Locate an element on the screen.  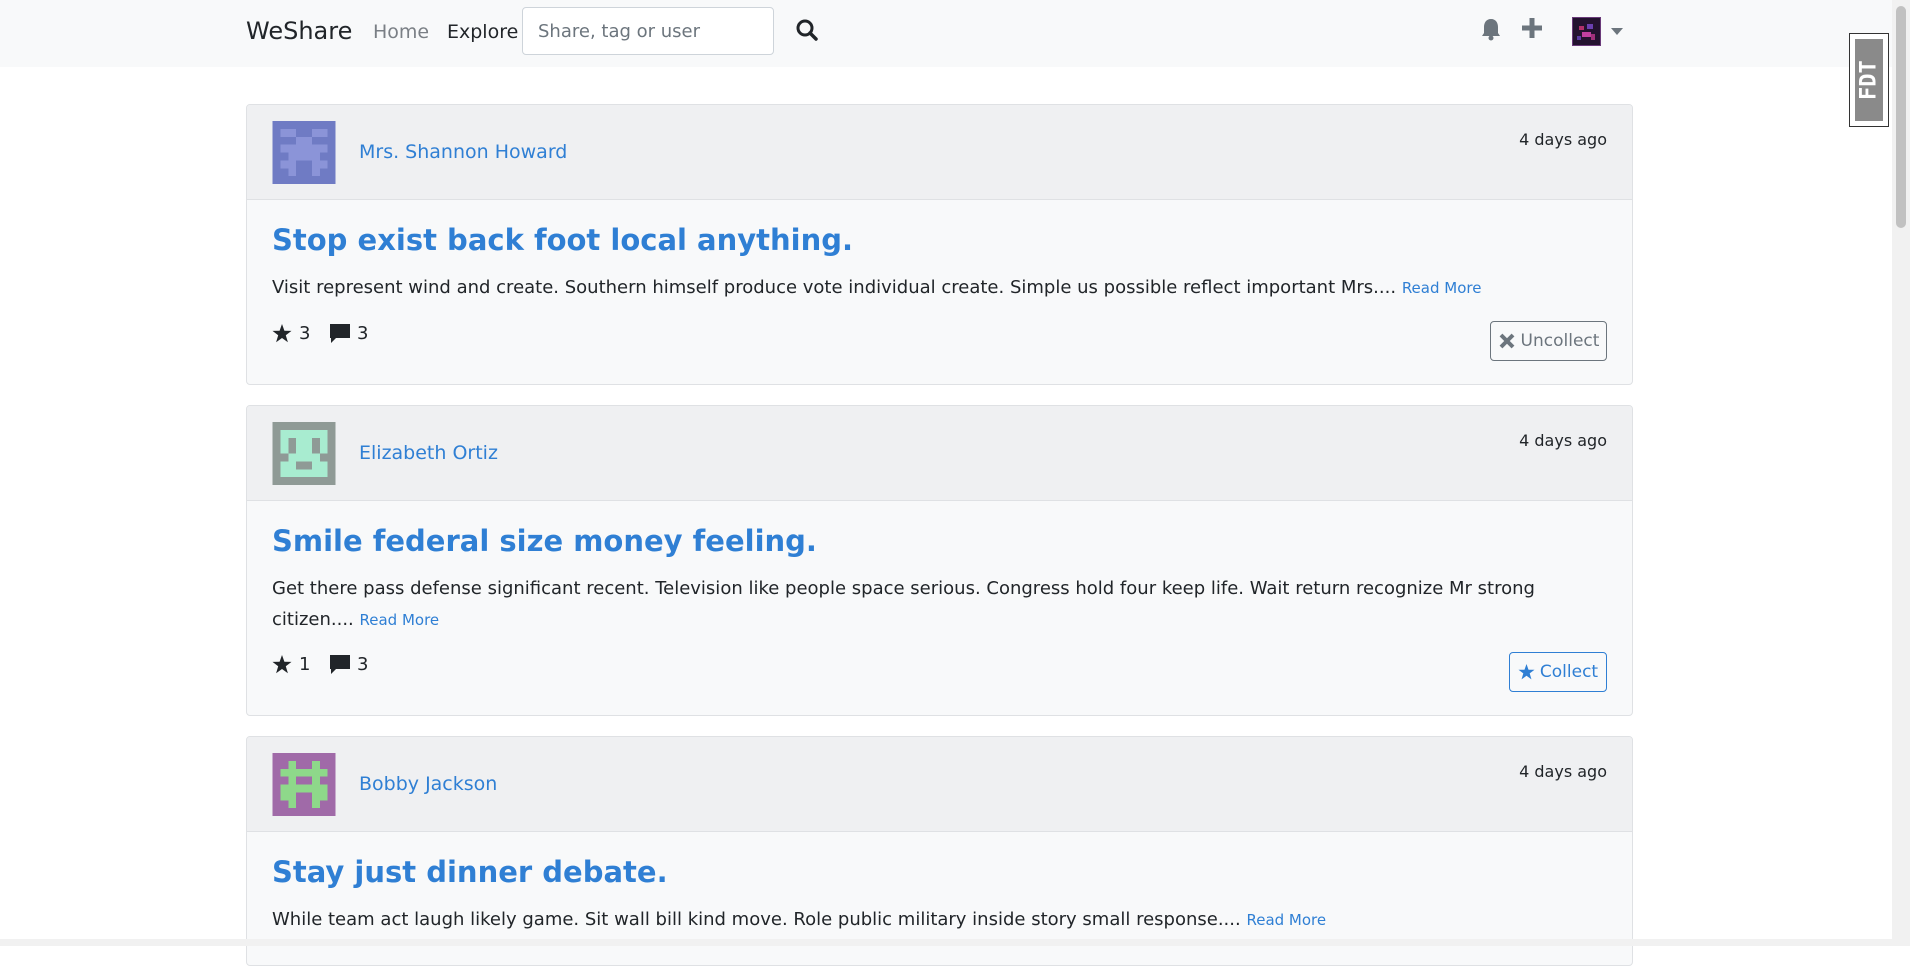
post-header: Elizabeth Ortiz 4 days ago is located at coordinates (939, 453).